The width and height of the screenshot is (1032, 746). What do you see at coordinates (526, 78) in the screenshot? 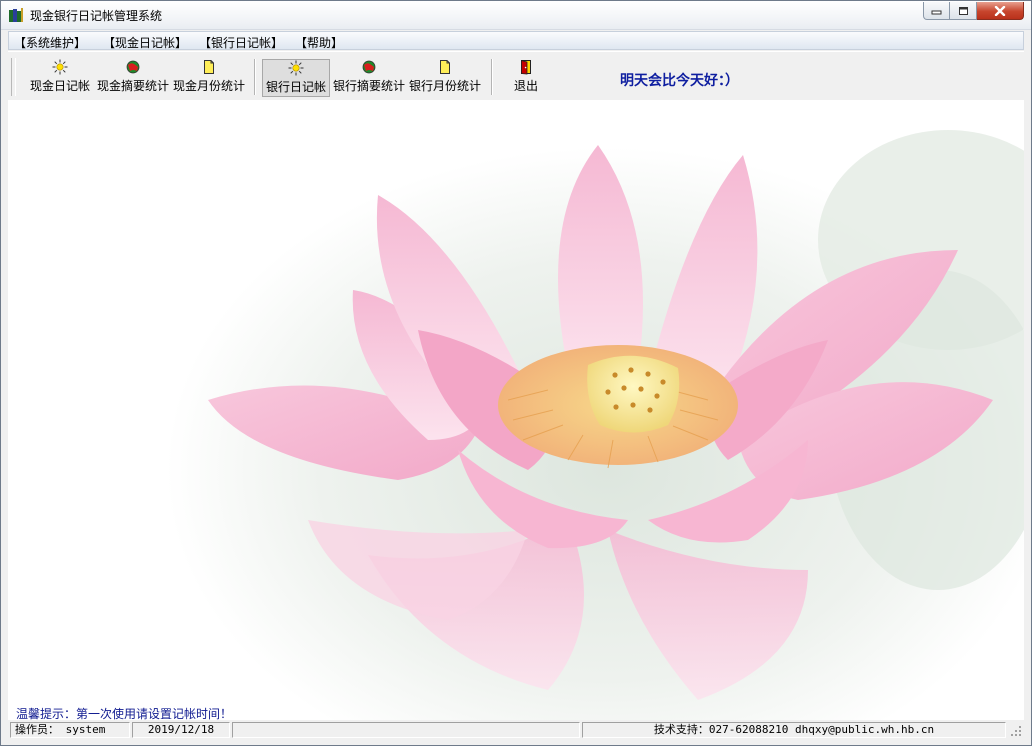
I see `exit-button: 退出` at bounding box center [526, 78].